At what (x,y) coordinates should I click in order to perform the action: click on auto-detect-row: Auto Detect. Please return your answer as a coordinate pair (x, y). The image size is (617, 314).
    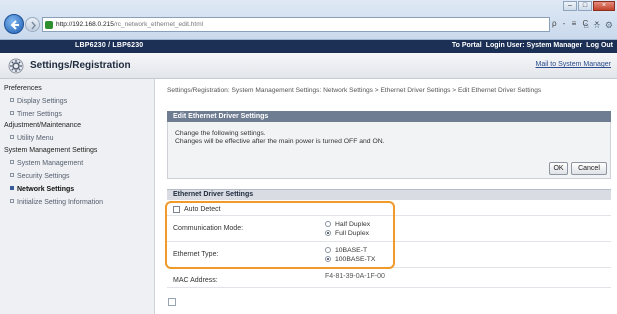
    Looking at the image, I should click on (389, 209).